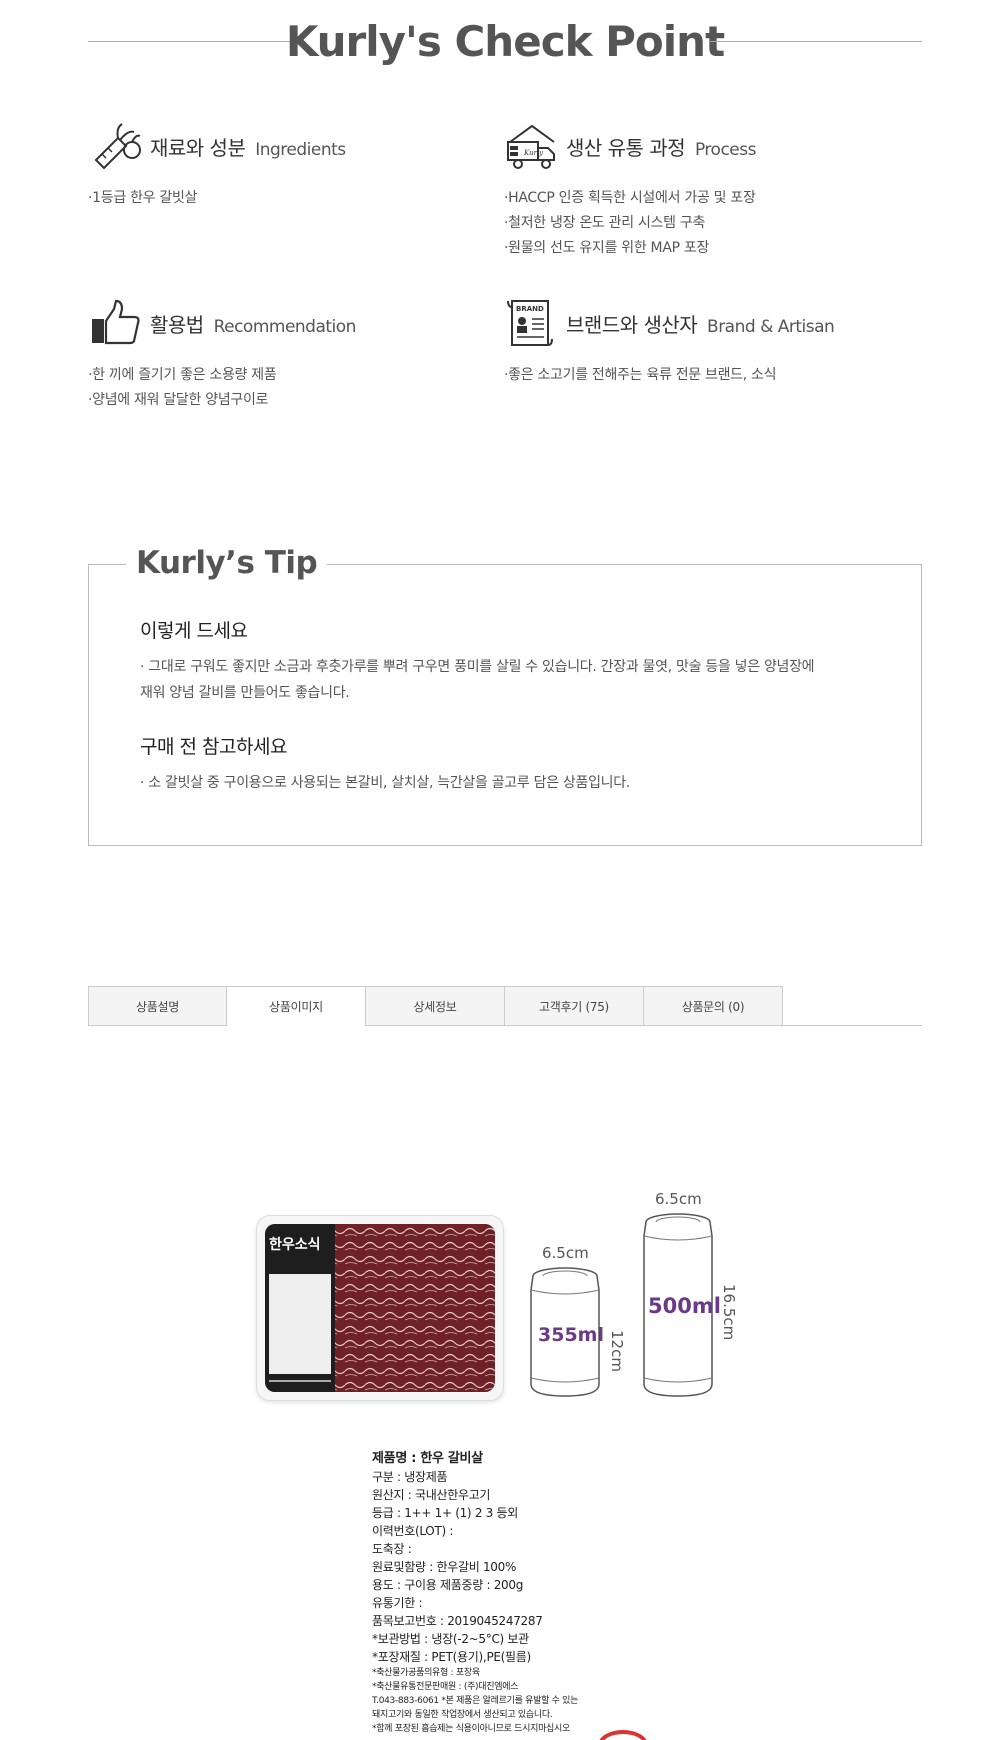  What do you see at coordinates (533, 153) in the screenshot?
I see `kurly-mark-text: Kurly` at bounding box center [533, 153].